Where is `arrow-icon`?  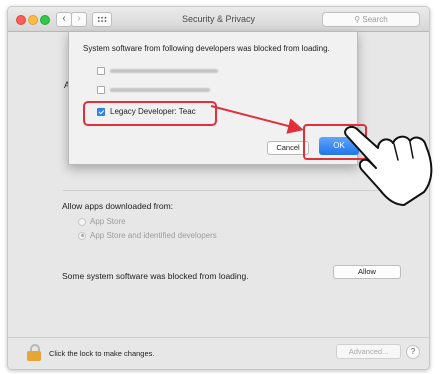
arrow-icon is located at coordinates (257, 119).